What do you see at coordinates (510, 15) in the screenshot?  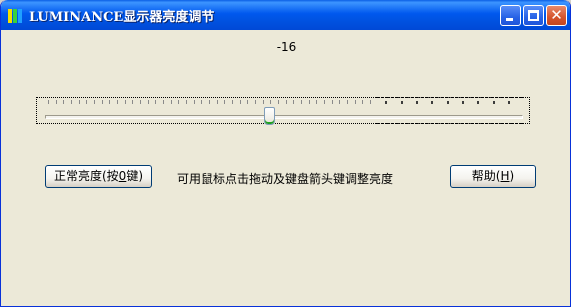 I see `minimize-button` at bounding box center [510, 15].